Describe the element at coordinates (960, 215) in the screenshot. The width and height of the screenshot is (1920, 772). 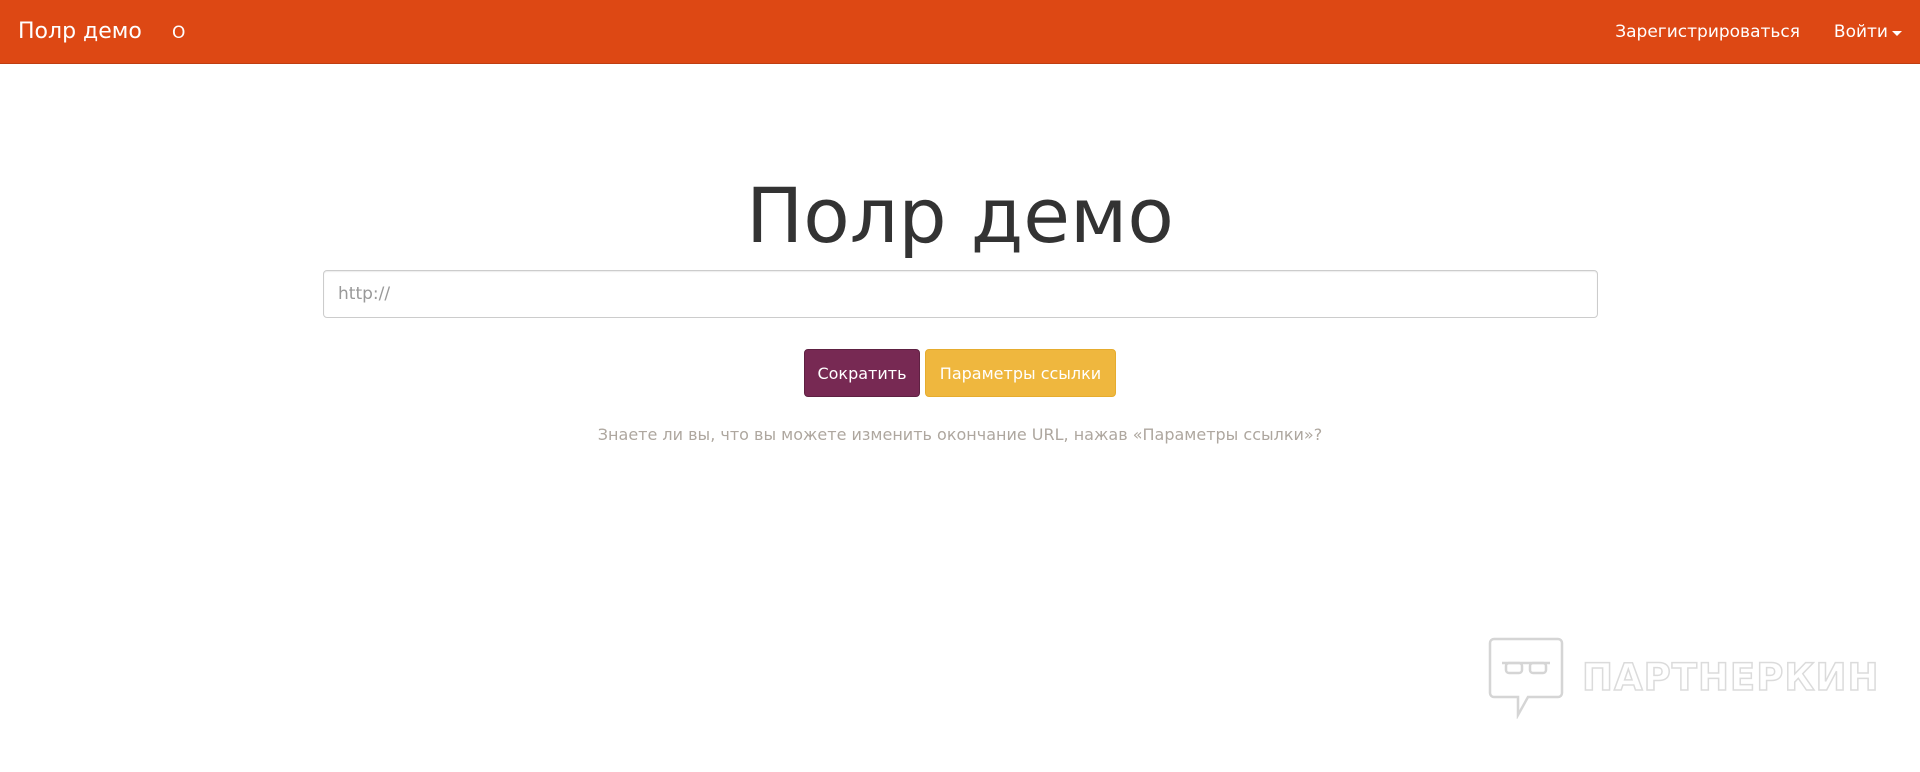
I see `page-title: Полр демо` at that location.